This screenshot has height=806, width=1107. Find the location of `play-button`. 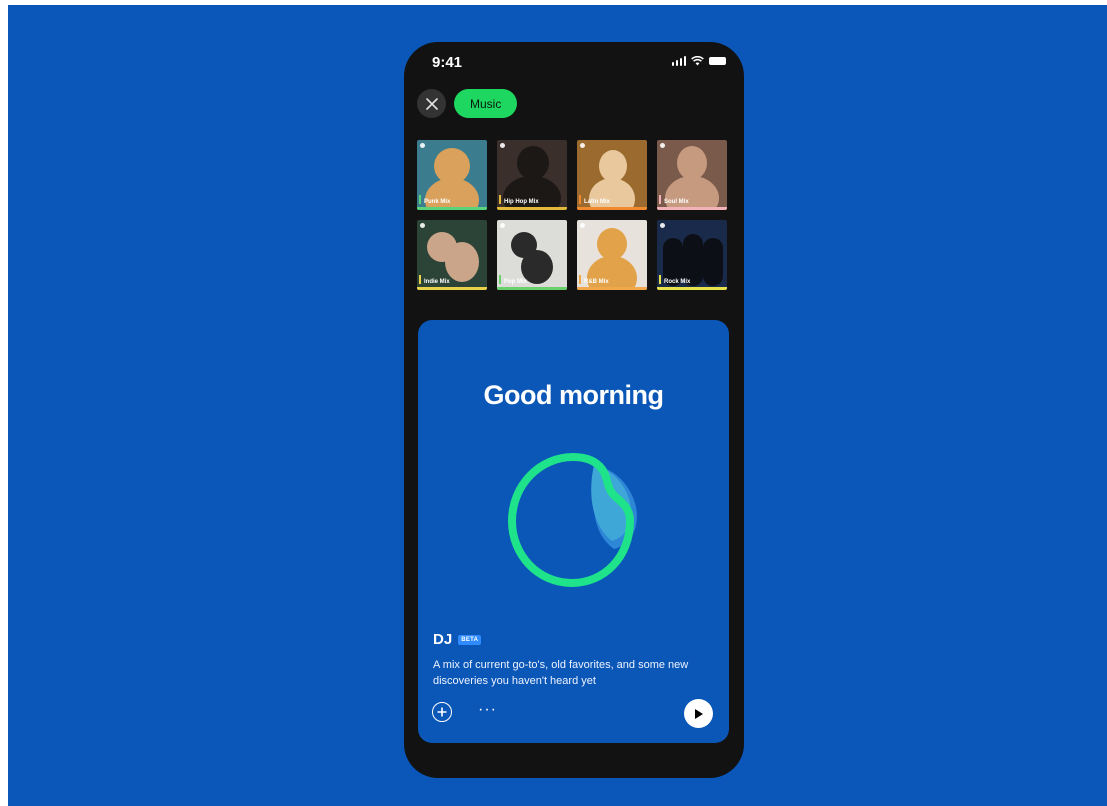

play-button is located at coordinates (698, 713).